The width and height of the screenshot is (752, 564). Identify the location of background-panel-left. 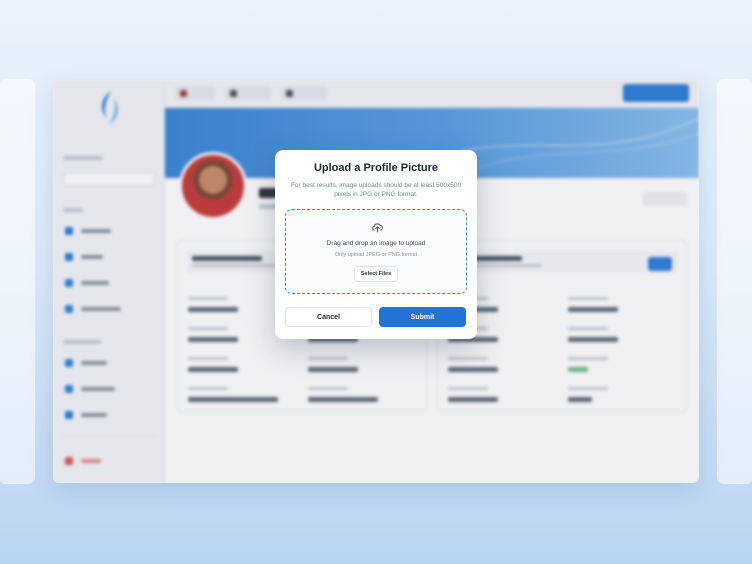
(17, 281).